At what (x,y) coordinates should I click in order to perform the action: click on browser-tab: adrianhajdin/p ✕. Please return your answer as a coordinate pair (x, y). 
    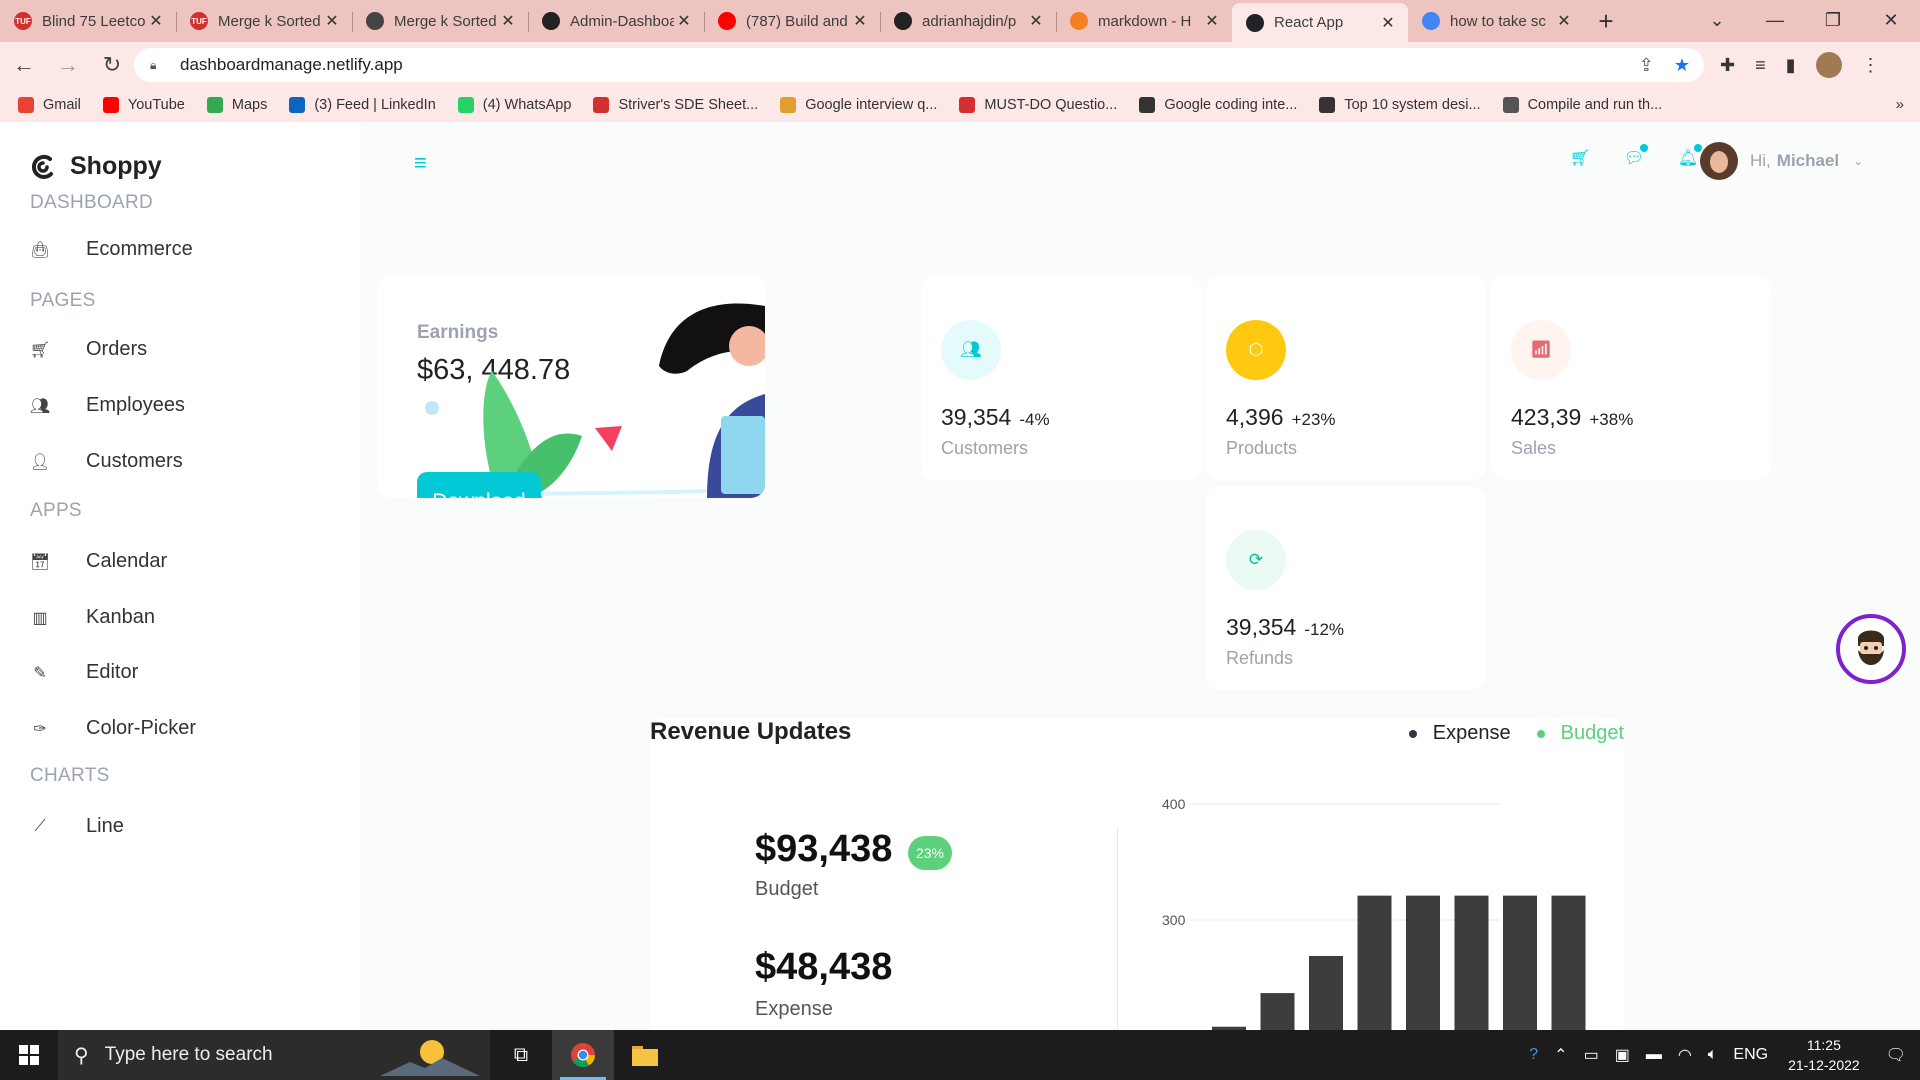
    Looking at the image, I should click on (968, 21).